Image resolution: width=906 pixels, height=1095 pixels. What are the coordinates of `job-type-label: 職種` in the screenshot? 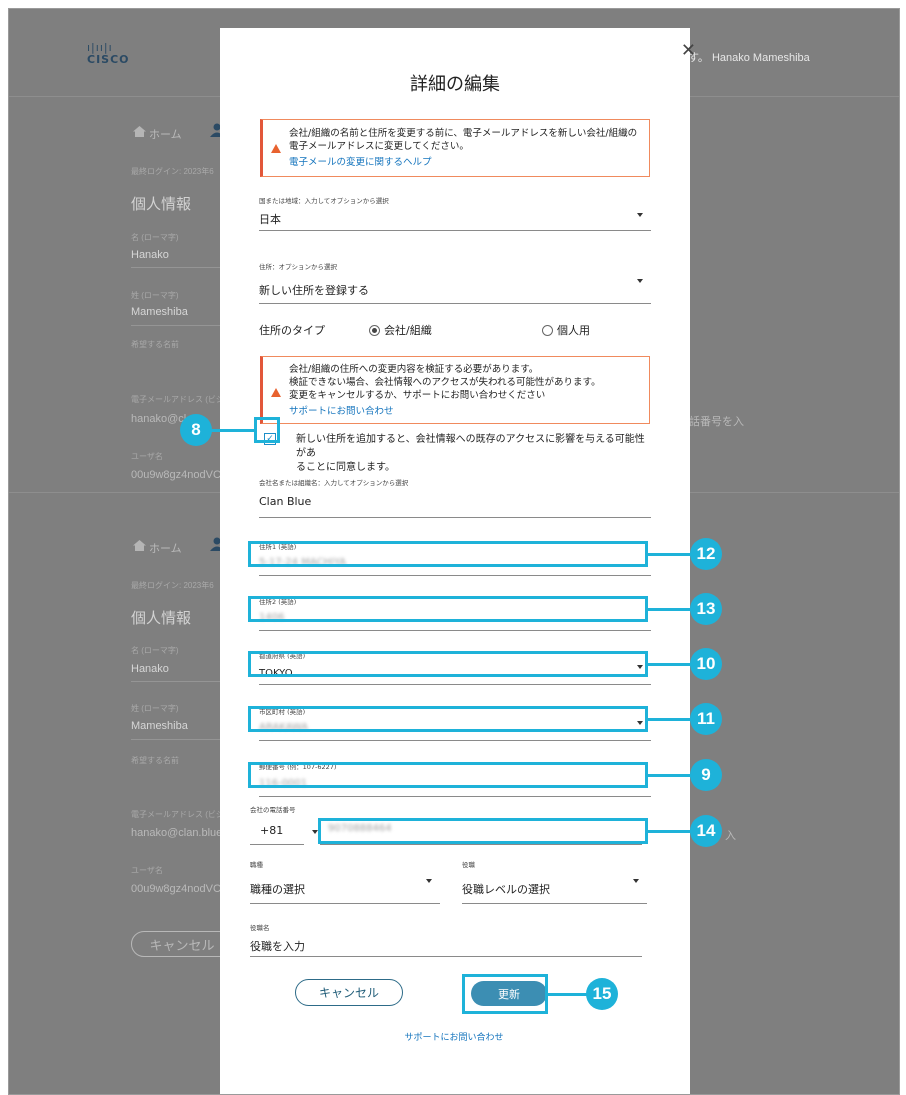 It's located at (256, 865).